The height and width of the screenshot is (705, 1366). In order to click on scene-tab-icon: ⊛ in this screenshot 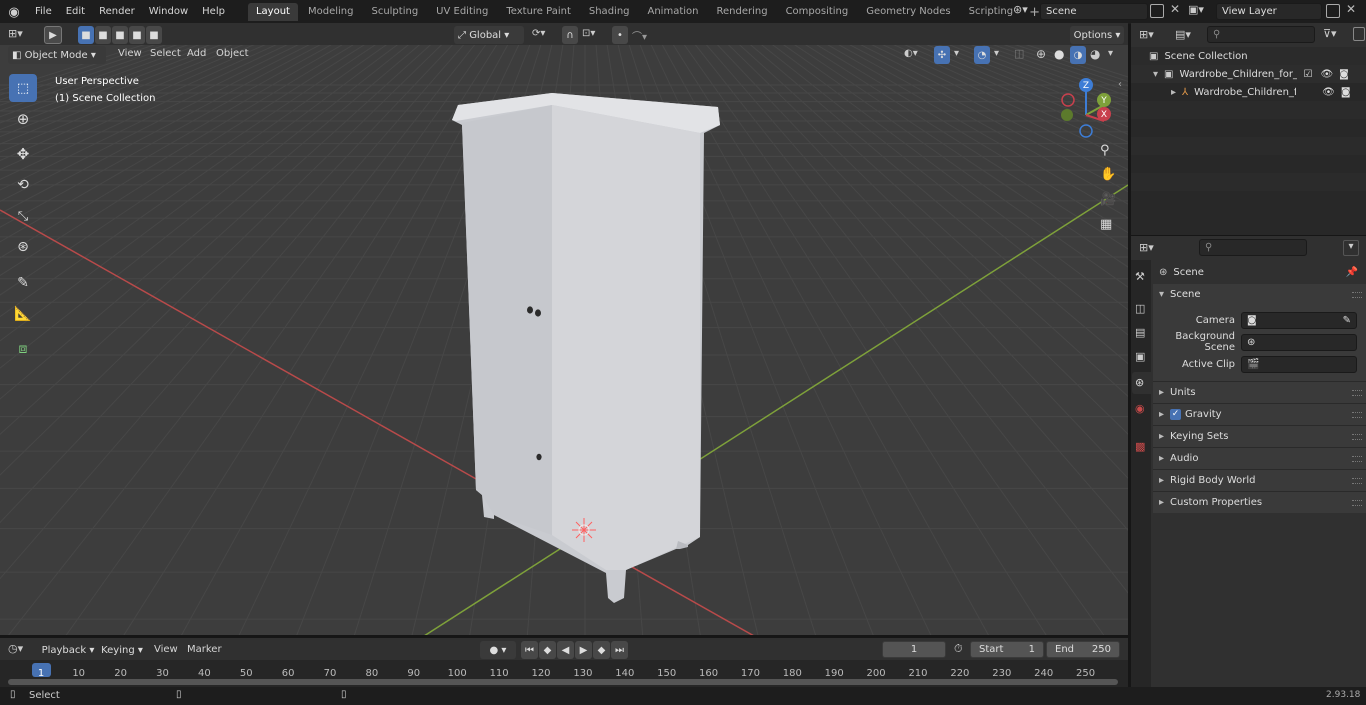, I will do `click(1141, 383)`.